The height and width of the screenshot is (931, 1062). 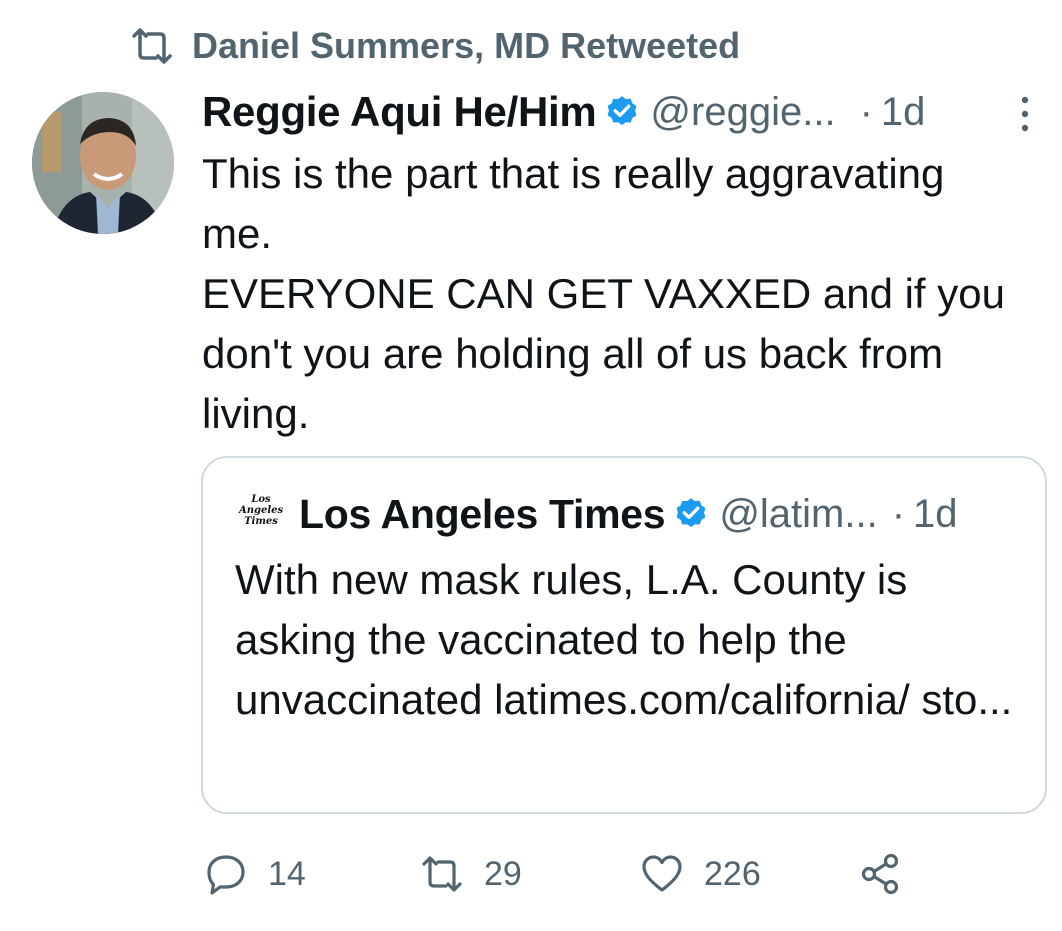 I want to click on tweet-time: 1d, so click(x=903, y=112).